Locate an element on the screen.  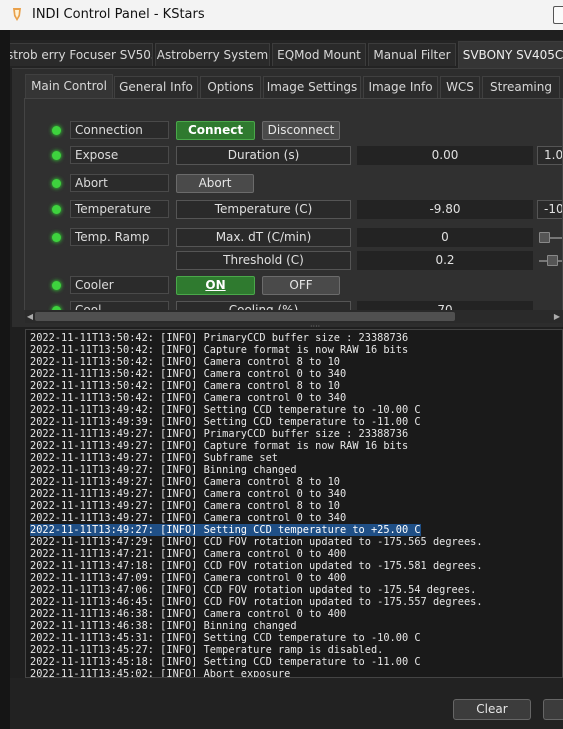
tab-image-info: Image Info is located at coordinates (400, 87).